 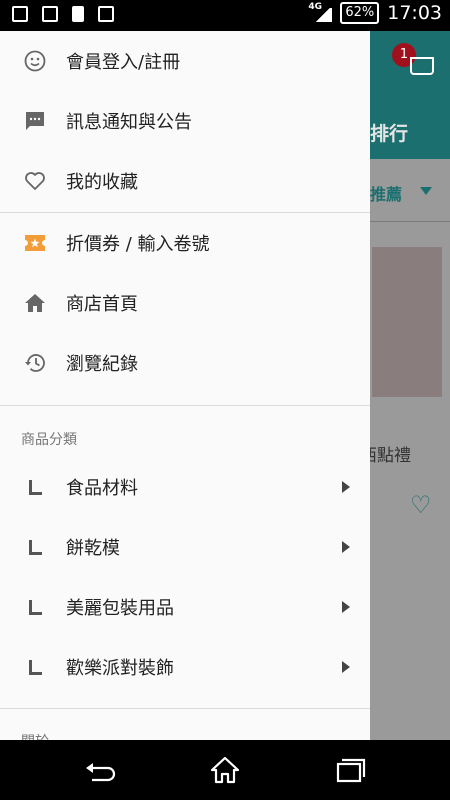 I want to click on smiley-icon, so click(x=35, y=61).